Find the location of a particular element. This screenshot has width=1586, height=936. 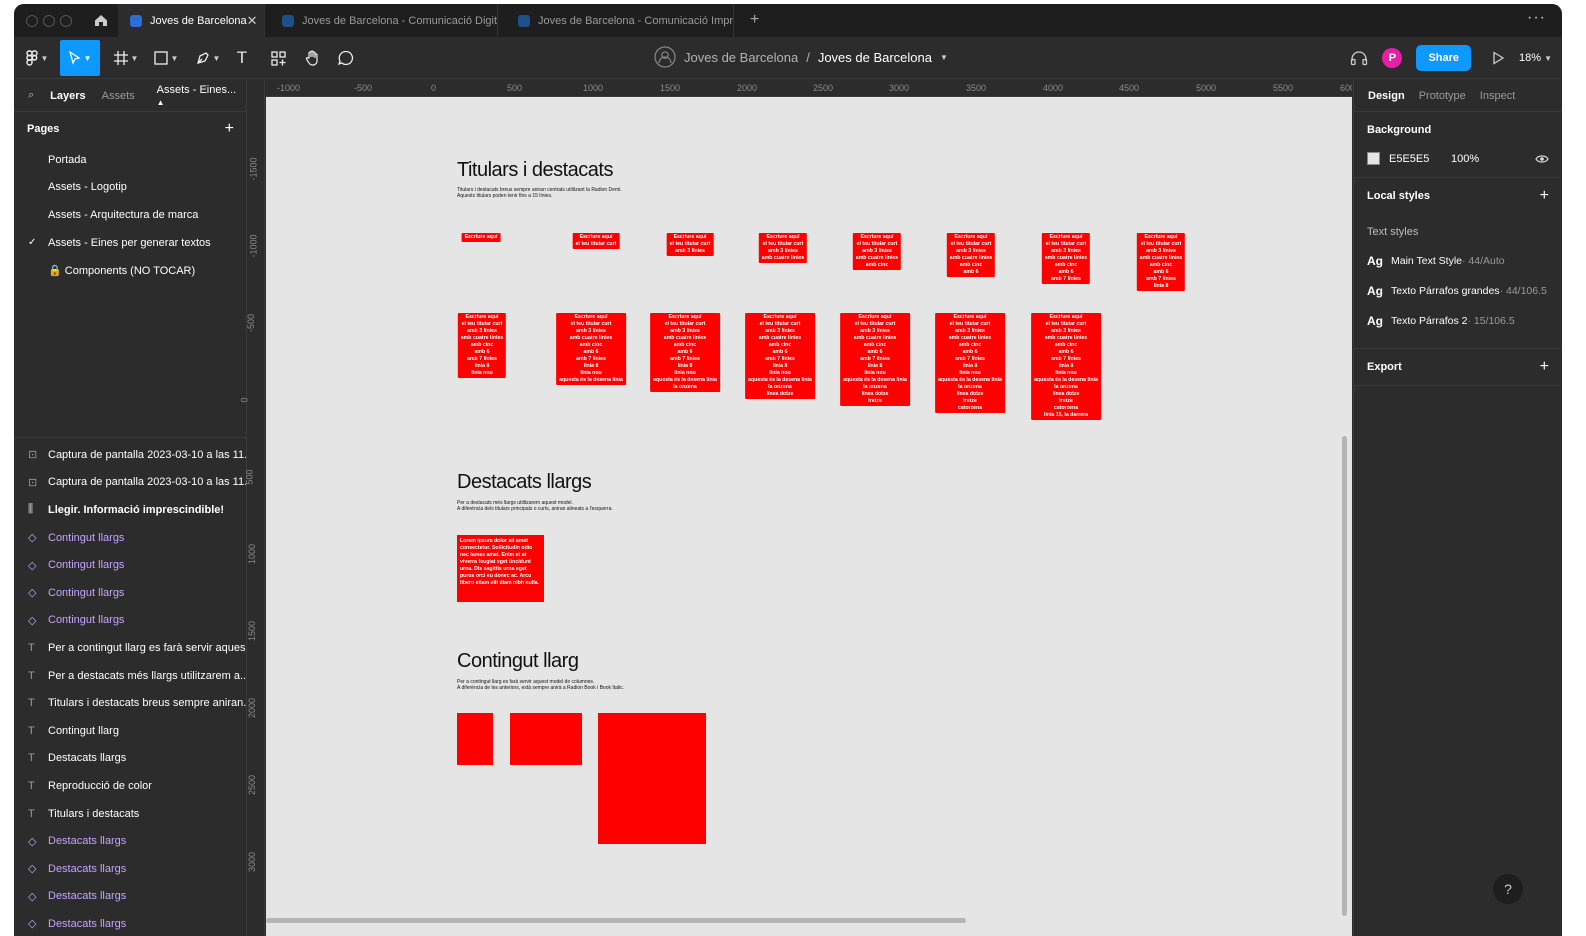

hand-tool-button is located at coordinates (312, 58).